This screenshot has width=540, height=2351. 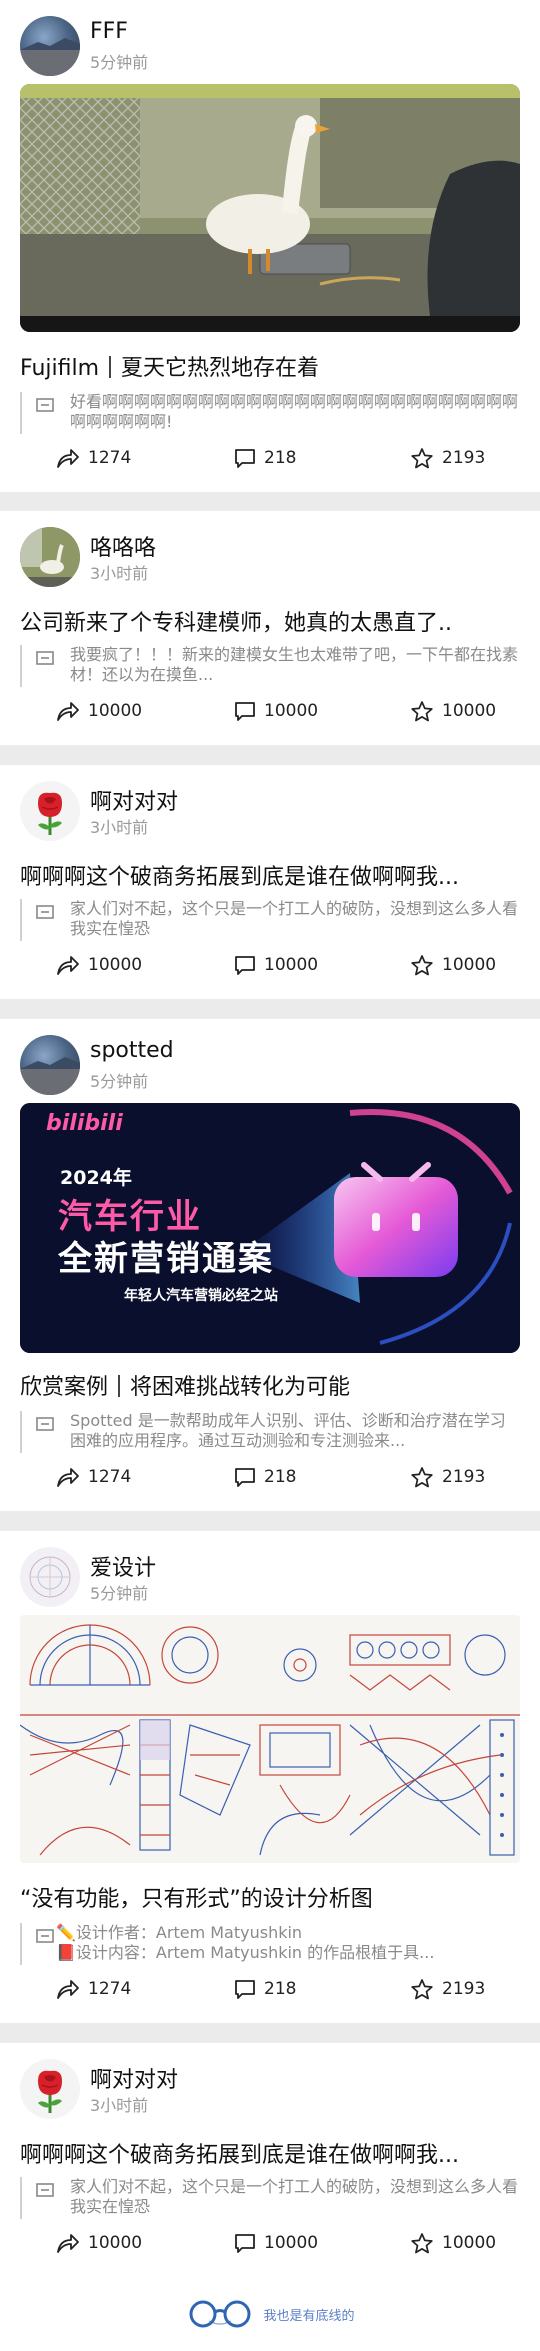 What do you see at coordinates (123, 1566) in the screenshot?
I see `username: 爱设计` at bounding box center [123, 1566].